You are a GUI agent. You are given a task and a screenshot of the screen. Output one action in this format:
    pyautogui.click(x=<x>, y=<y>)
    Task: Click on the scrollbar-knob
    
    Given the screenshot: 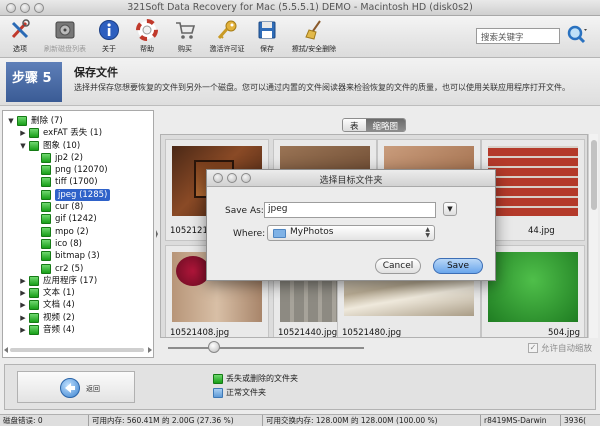 What is the action you would take?
    pyautogui.click(x=594, y=175)
    